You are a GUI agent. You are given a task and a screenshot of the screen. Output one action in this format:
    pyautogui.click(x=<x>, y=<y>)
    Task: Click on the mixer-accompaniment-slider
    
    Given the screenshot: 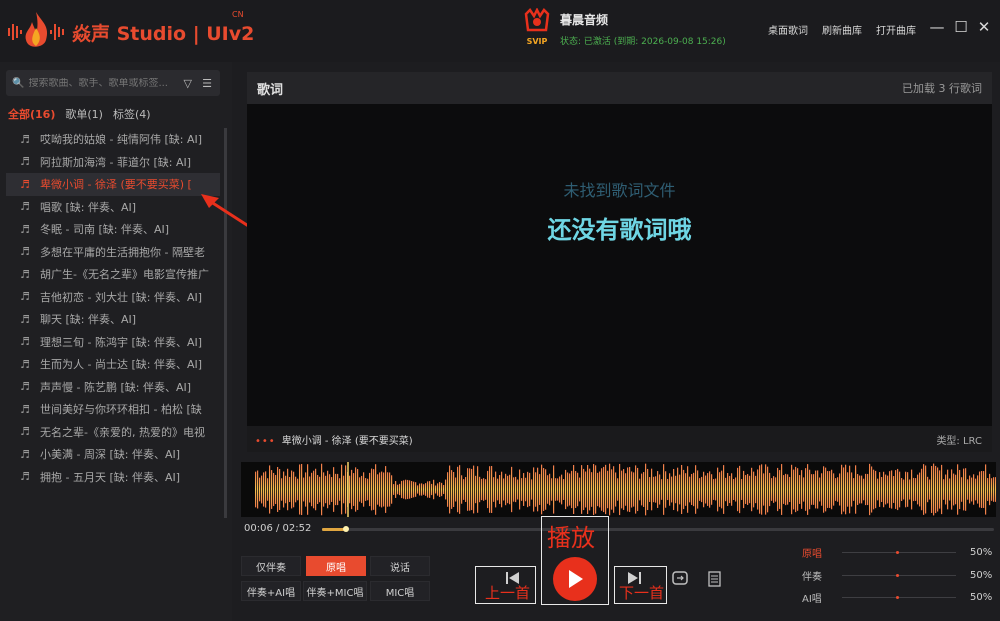 What is the action you would take?
    pyautogui.click(x=899, y=575)
    